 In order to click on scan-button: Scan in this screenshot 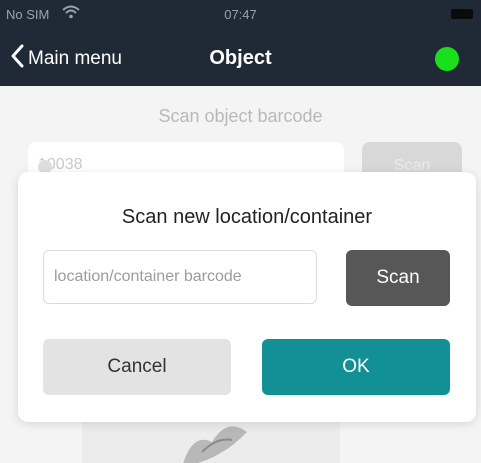, I will do `click(398, 278)`.